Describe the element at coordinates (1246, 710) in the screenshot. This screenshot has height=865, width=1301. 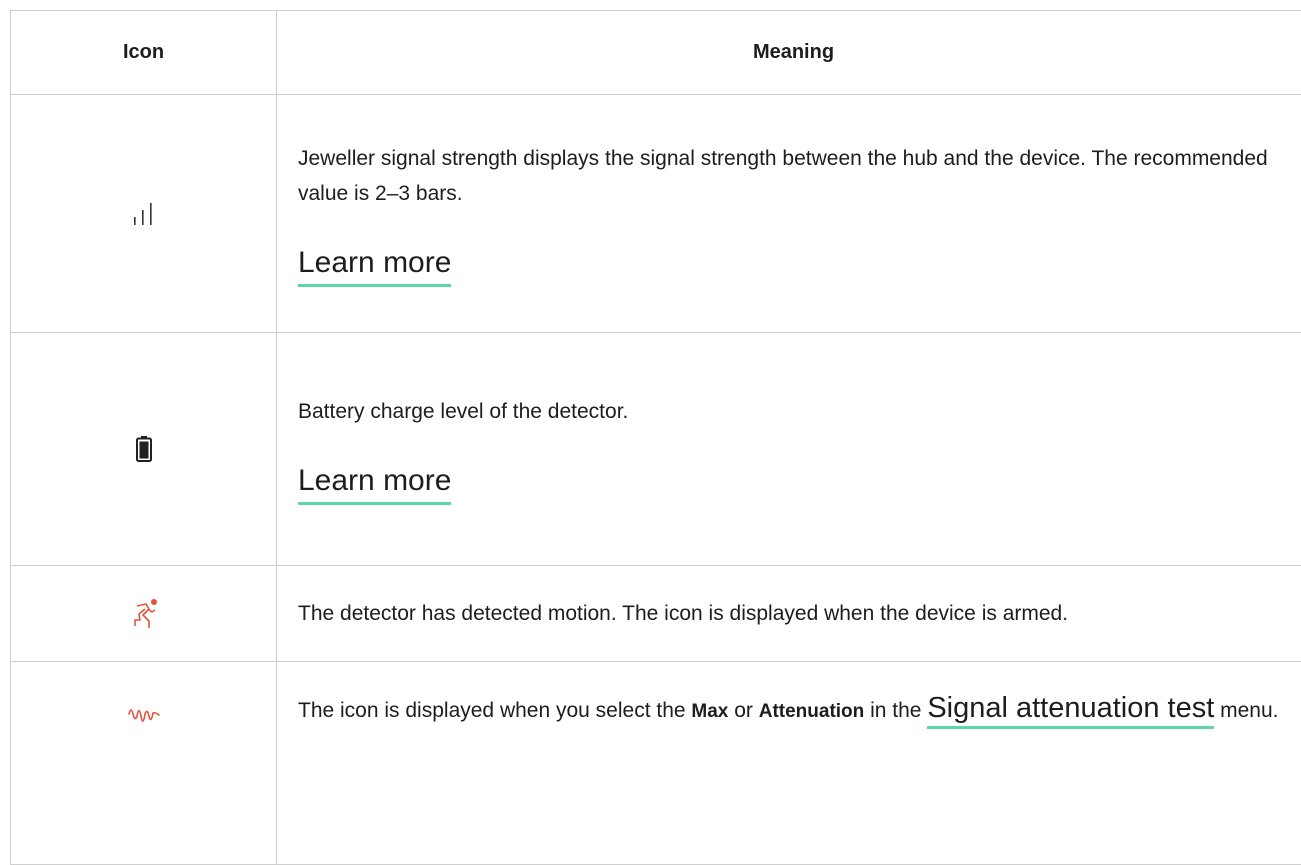
I see `row-description-part: menu.` at that location.